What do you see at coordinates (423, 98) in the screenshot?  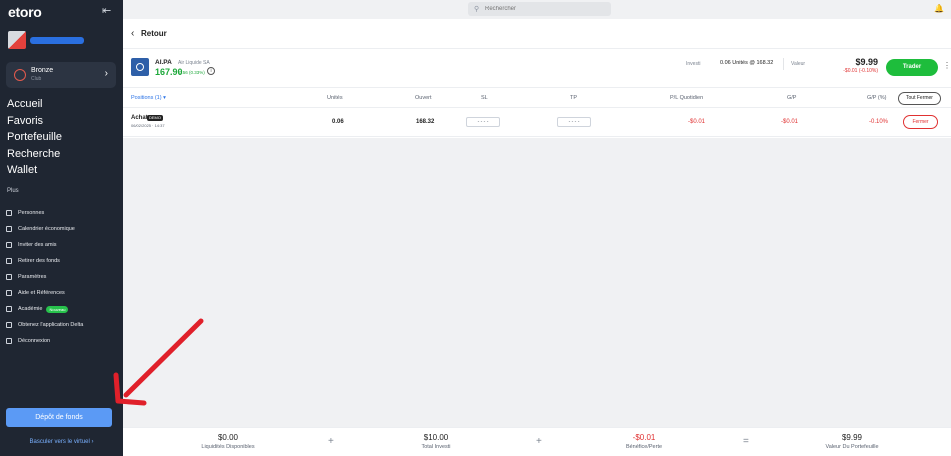 I see `col-open: Ouvert` at bounding box center [423, 98].